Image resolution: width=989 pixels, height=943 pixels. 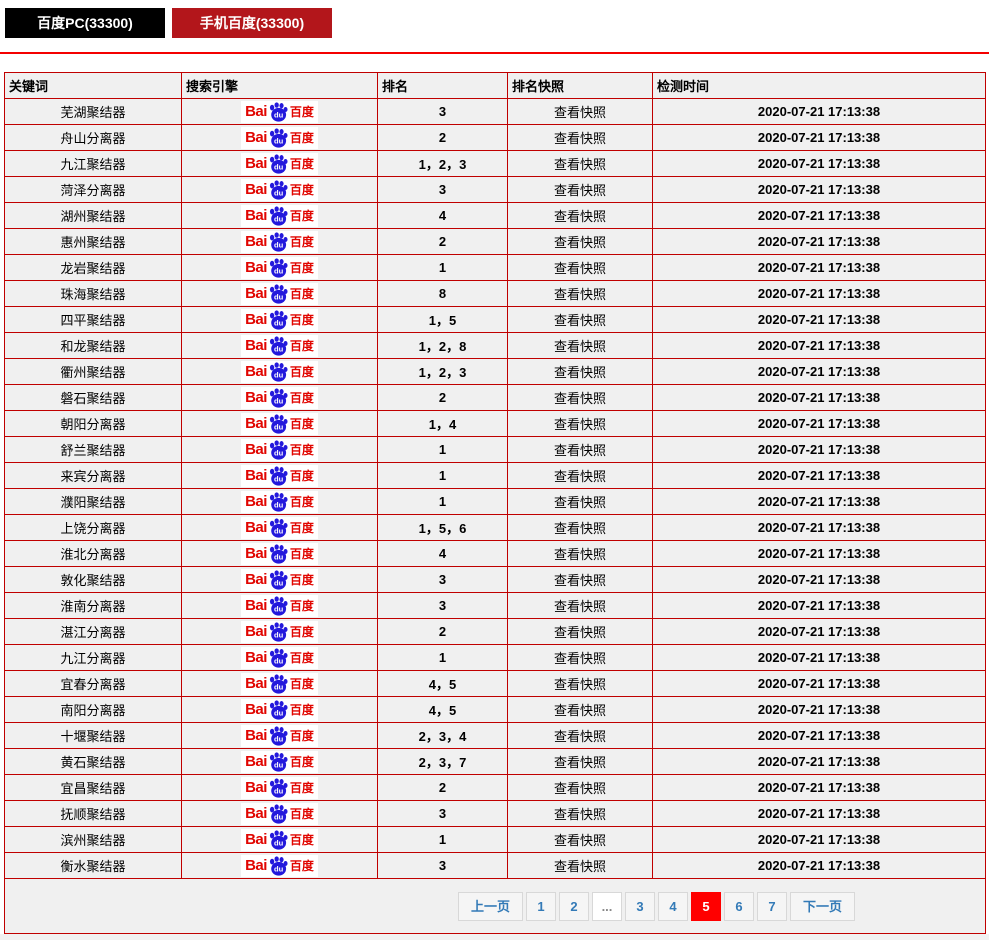 What do you see at coordinates (771, 906) in the screenshot?
I see `pagination-page-7-button: 7` at bounding box center [771, 906].